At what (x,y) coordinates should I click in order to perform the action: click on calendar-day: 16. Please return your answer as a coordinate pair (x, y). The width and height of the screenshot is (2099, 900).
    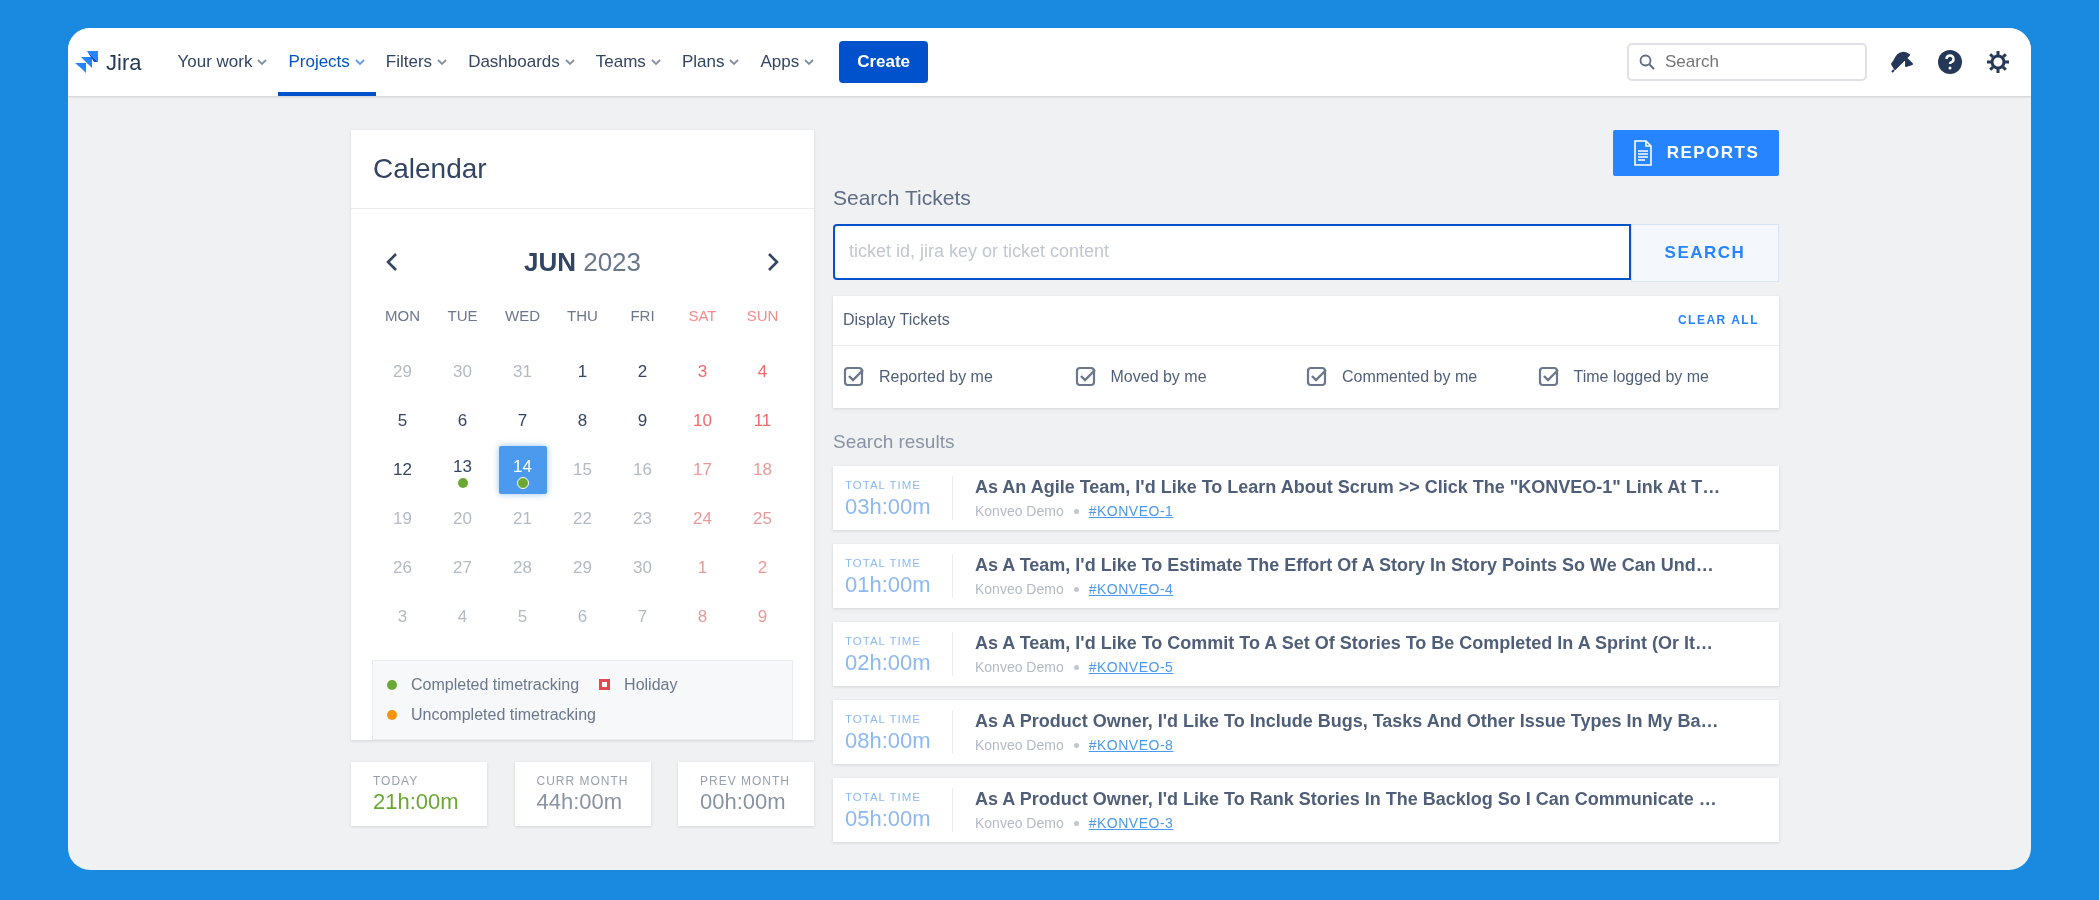
    Looking at the image, I should click on (642, 470).